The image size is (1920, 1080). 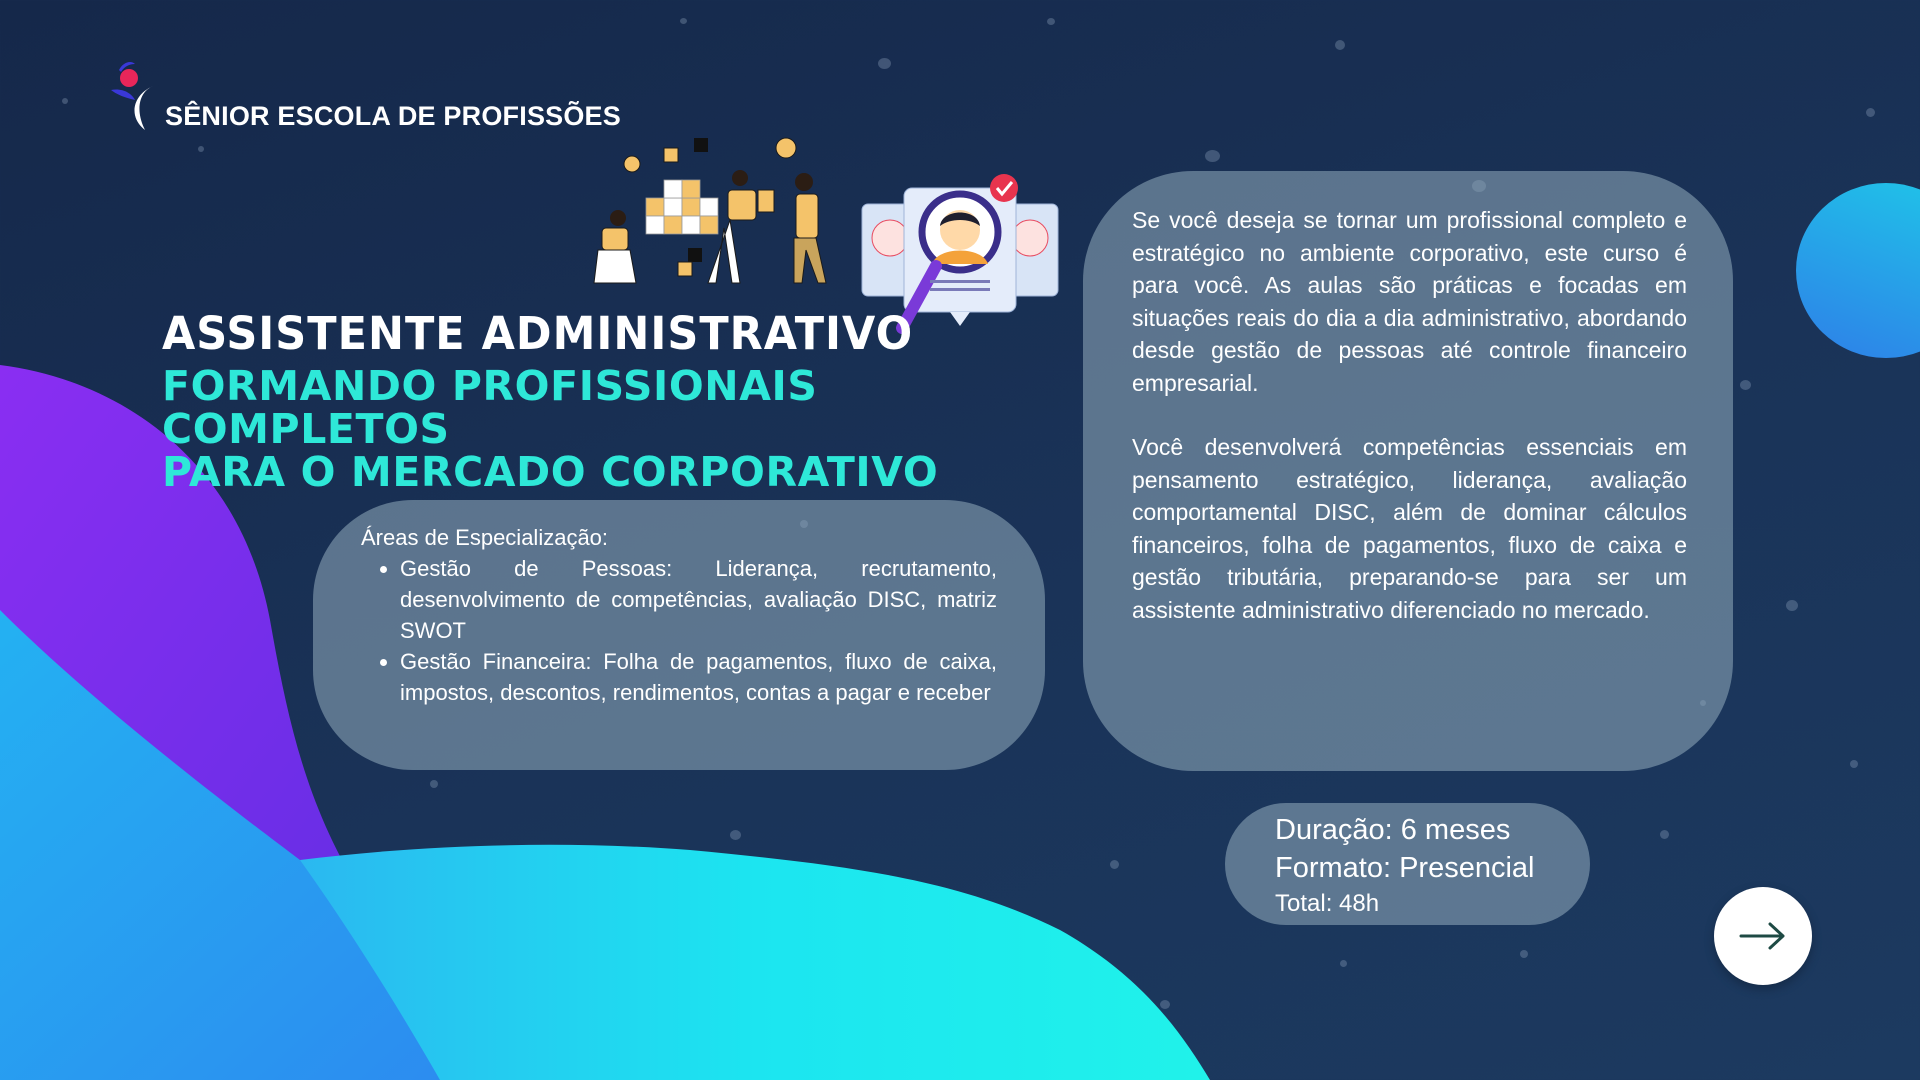 What do you see at coordinates (1393, 830) in the screenshot?
I see `duration-text: Duração: 6 meses` at bounding box center [1393, 830].